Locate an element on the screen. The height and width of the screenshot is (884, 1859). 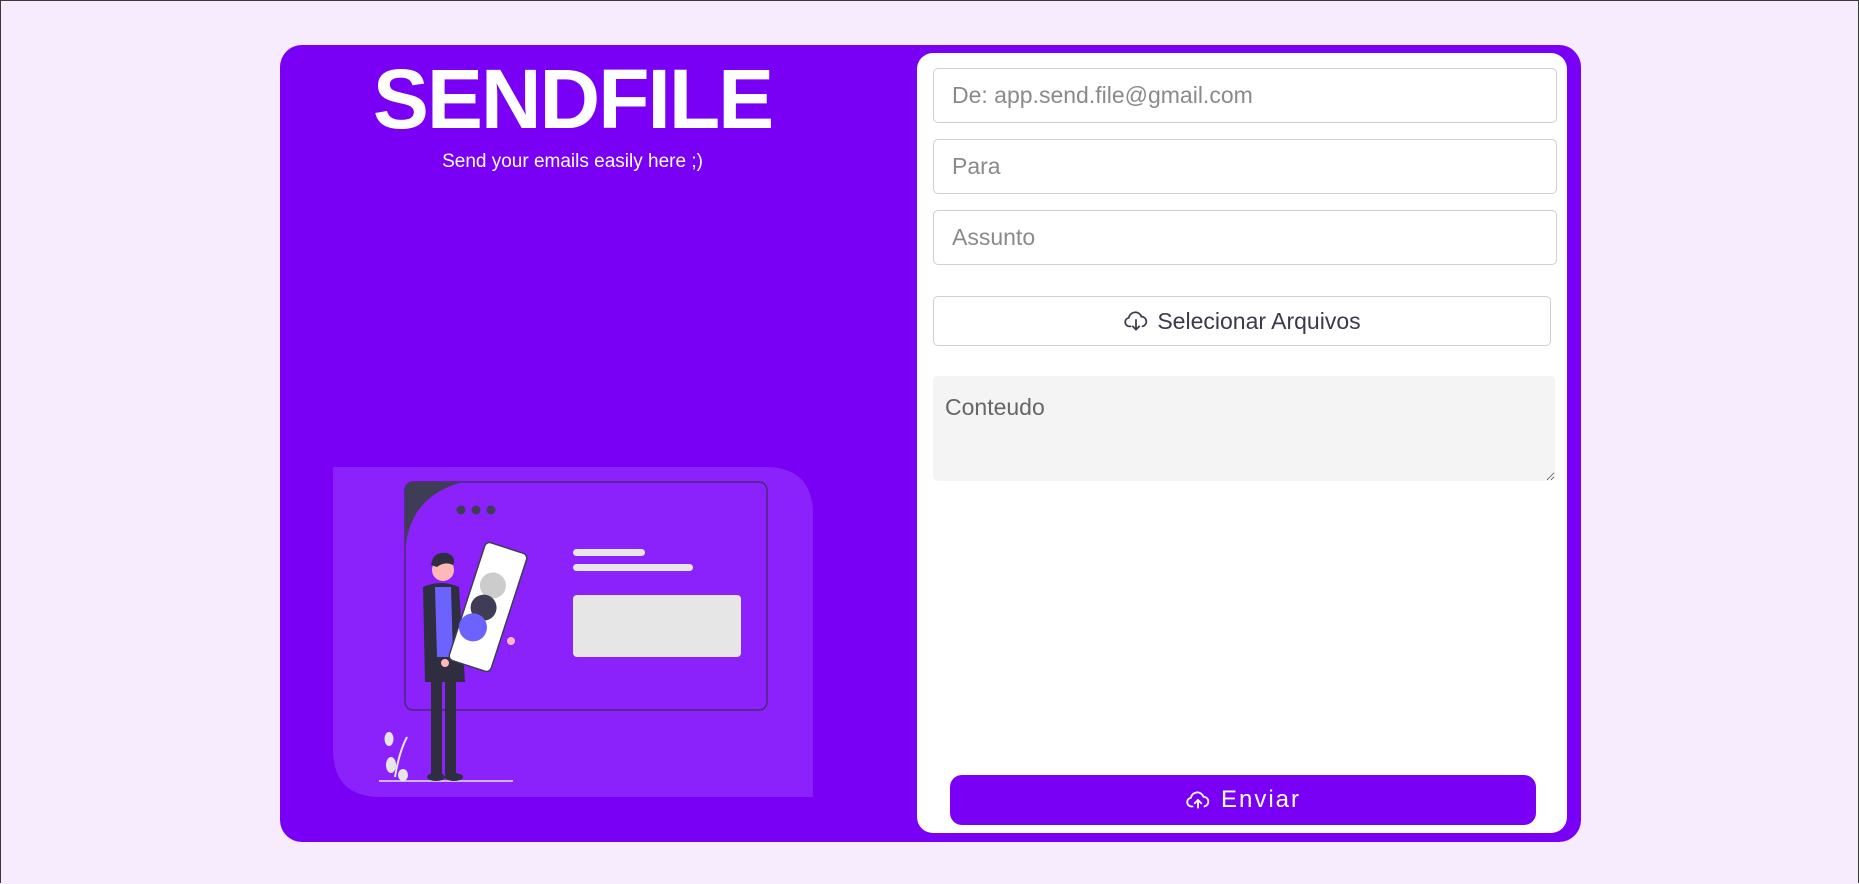
hero-illustration is located at coordinates (573, 632).